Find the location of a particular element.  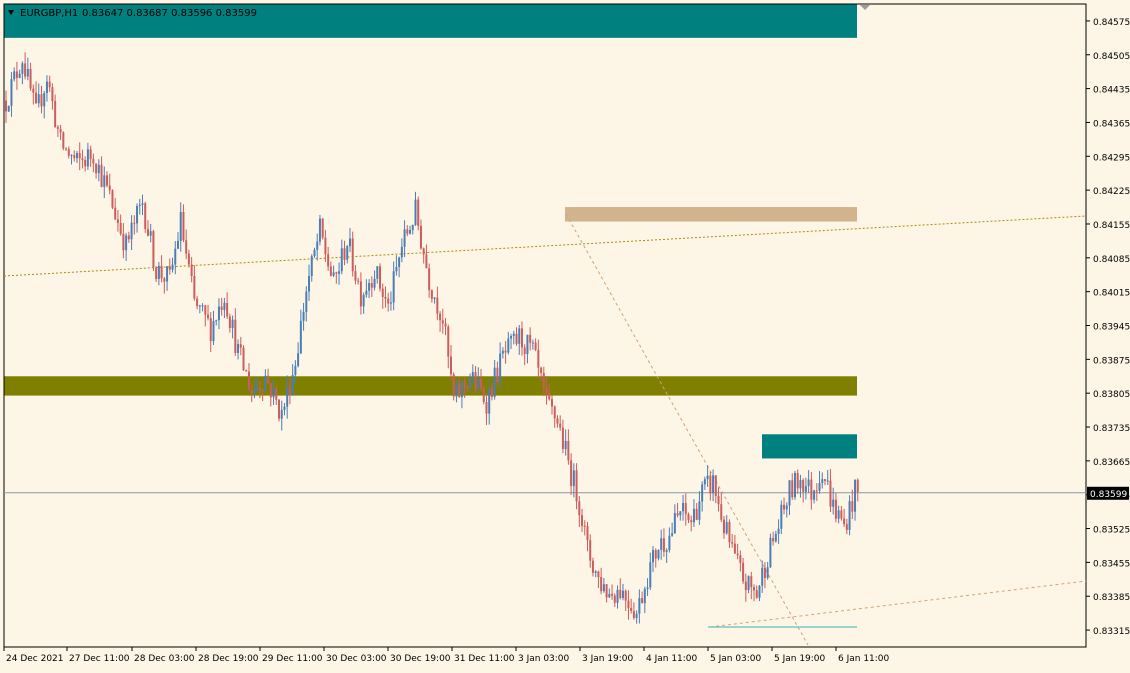

y-tick-label: 0.83735 is located at coordinates (1111, 429).